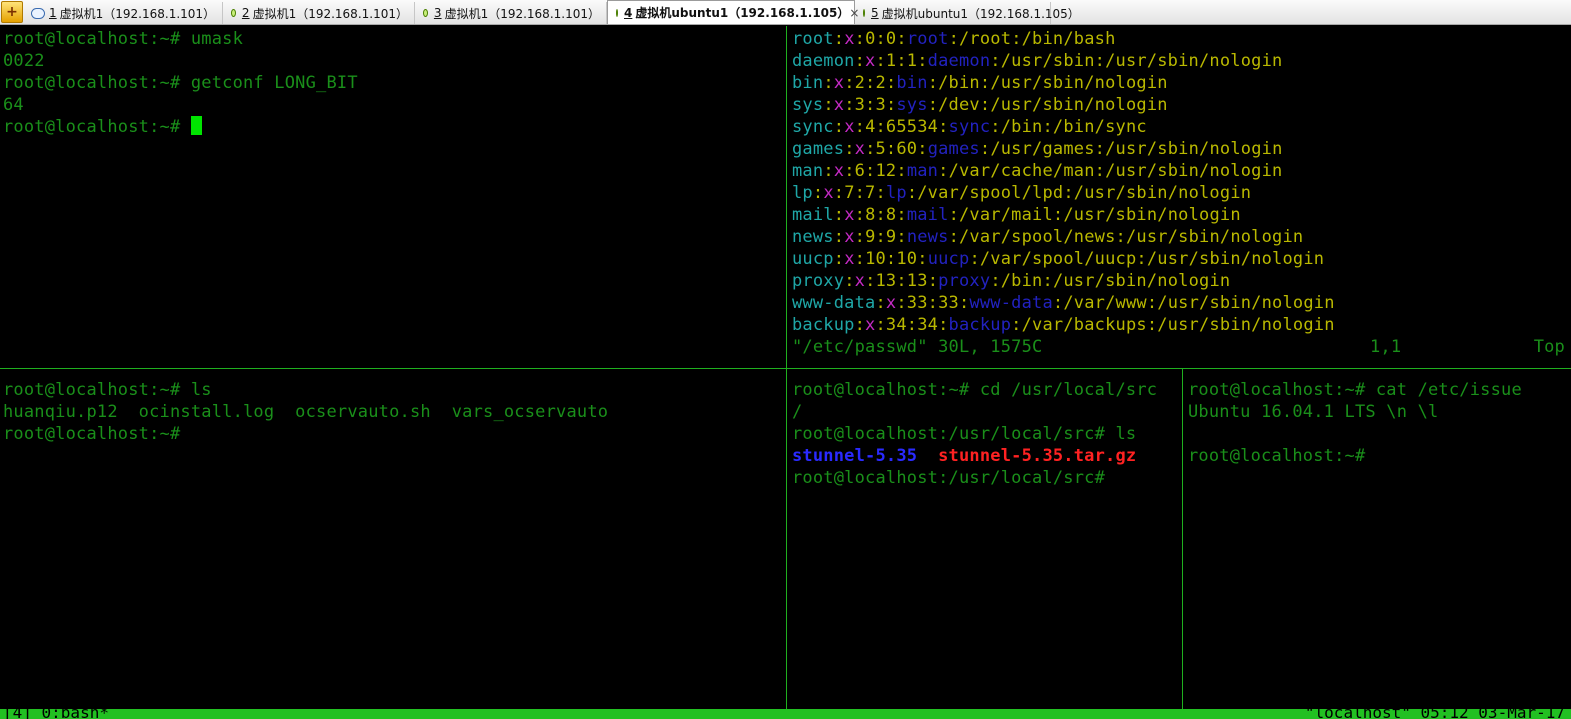 This screenshot has height=719, width=1571. I want to click on passwd-home: /bin, so click(1021, 127).